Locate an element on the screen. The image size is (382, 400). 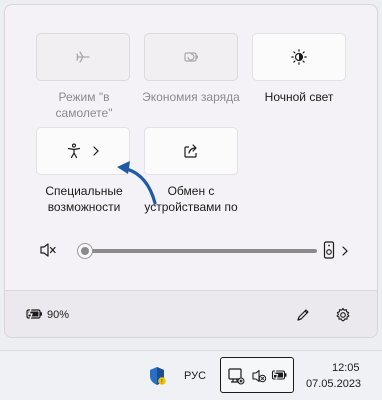
clock-time: 12:05 is located at coordinates (346, 368).